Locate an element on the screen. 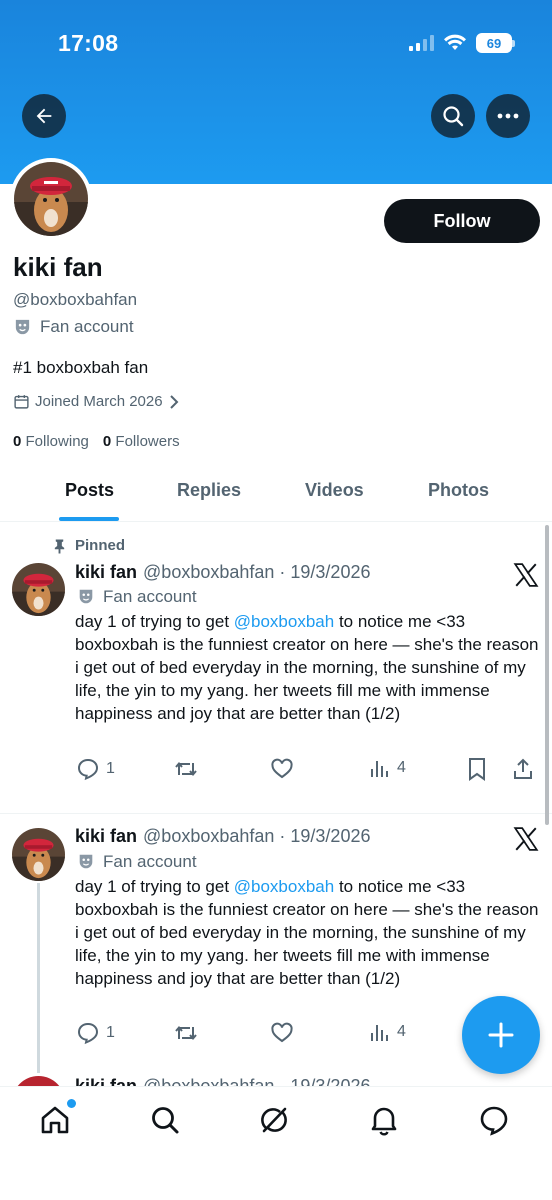 This screenshot has height=1200, width=552. bell-icon is located at coordinates (384, 1121).